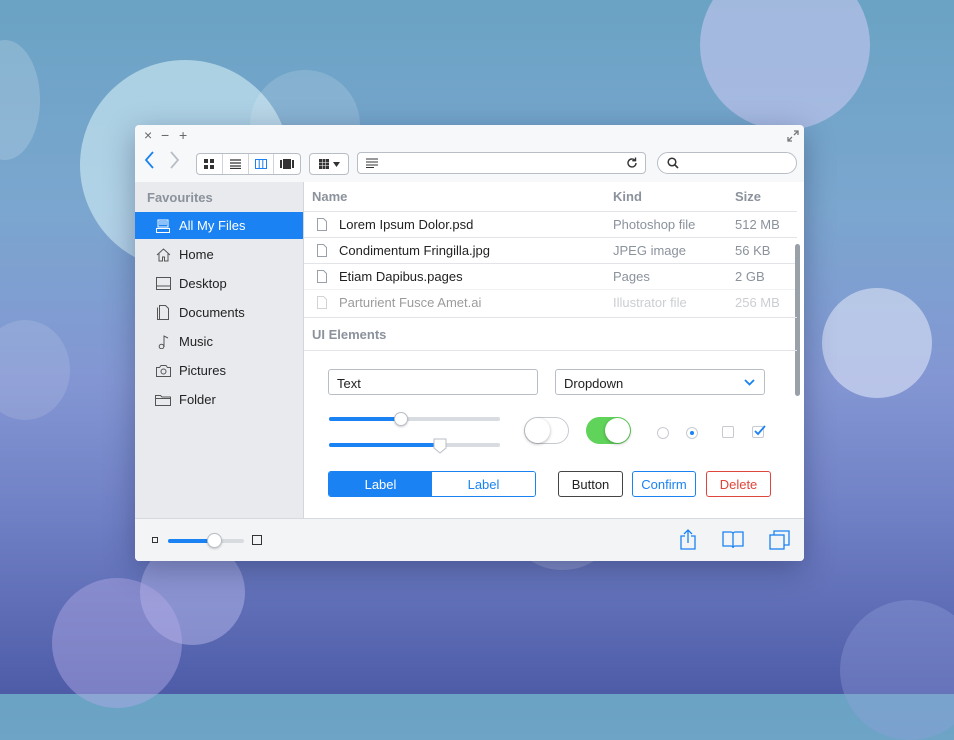 The image size is (954, 740). What do you see at coordinates (410, 302) in the screenshot?
I see `file-name: Parturient Fusce Amet.ai` at bounding box center [410, 302].